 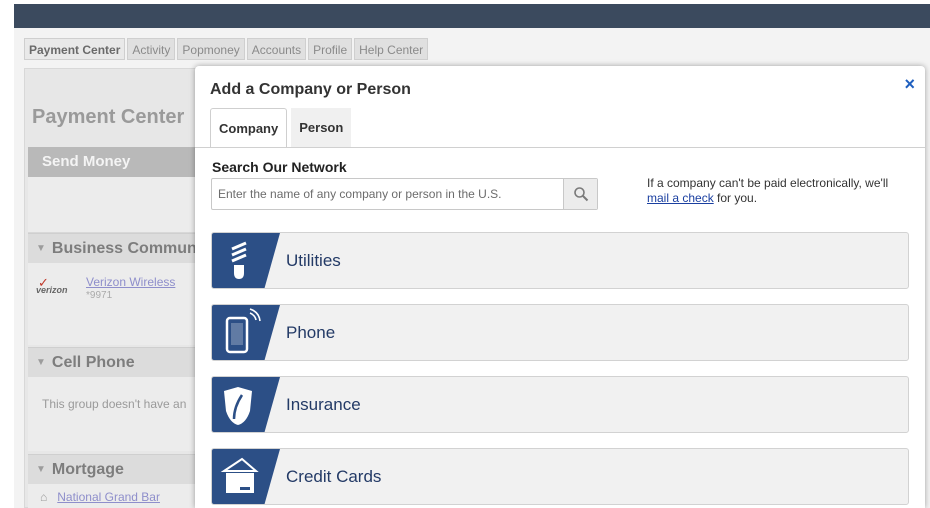 I want to click on credit-card-icon, so click(x=246, y=476).